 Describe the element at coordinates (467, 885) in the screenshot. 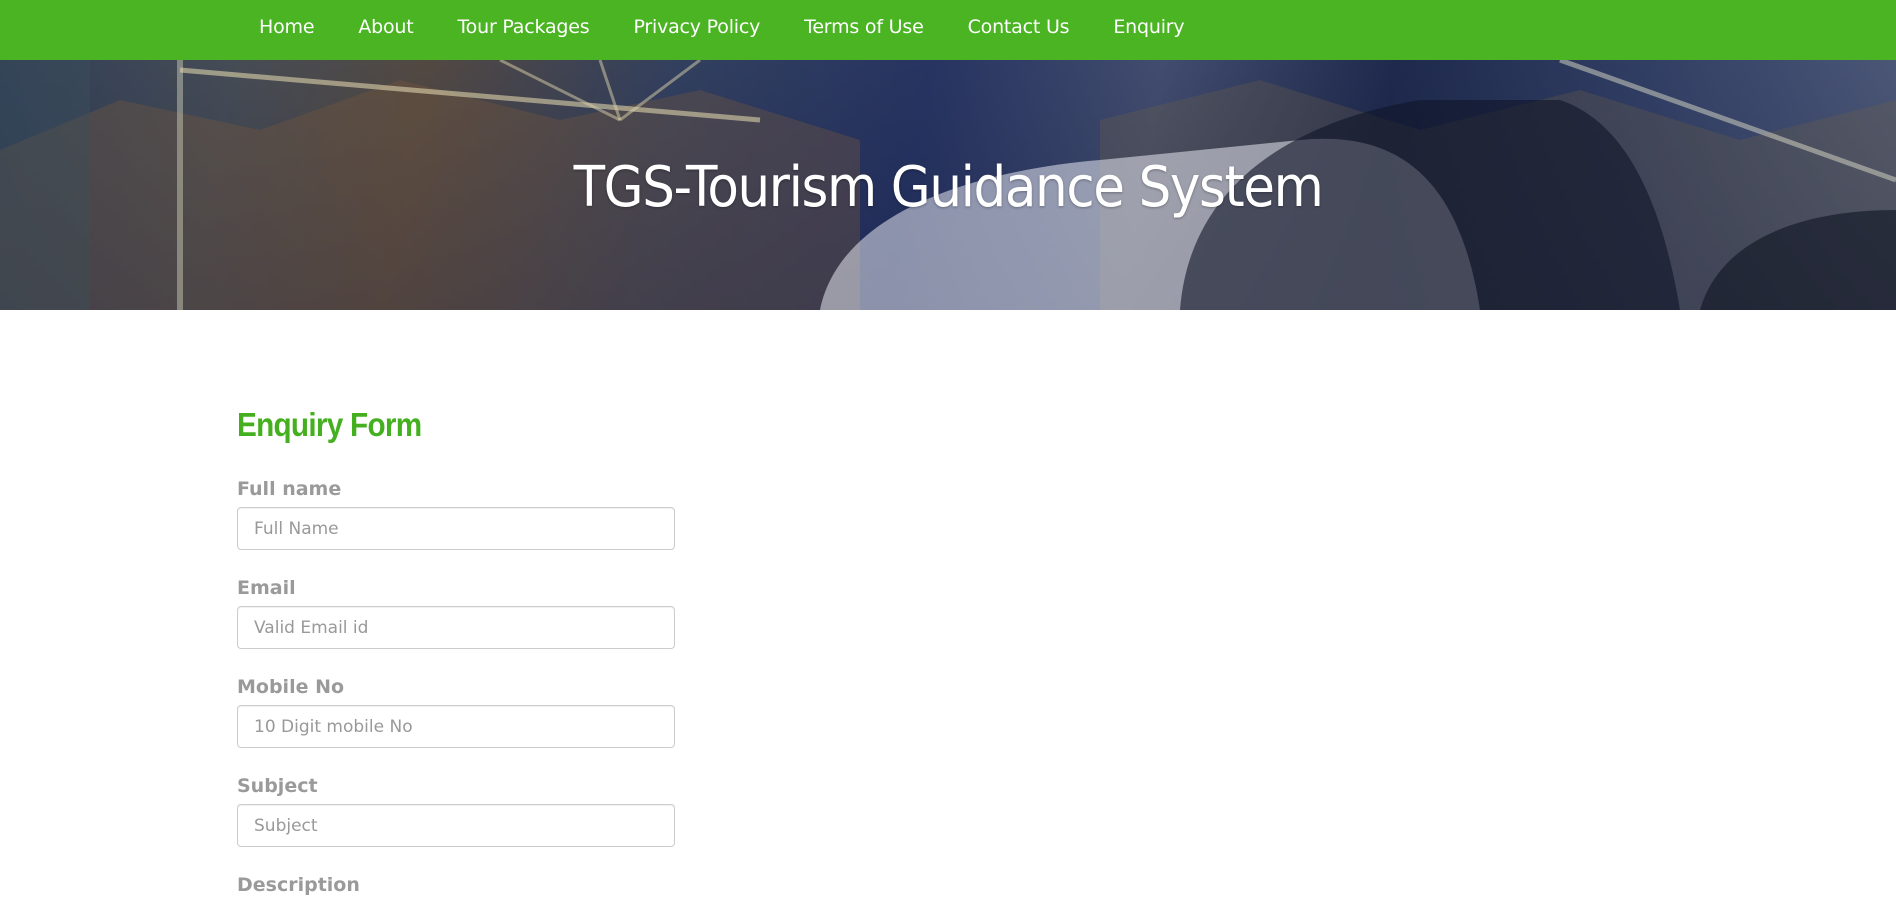

I see `form-group-description: Description` at that location.